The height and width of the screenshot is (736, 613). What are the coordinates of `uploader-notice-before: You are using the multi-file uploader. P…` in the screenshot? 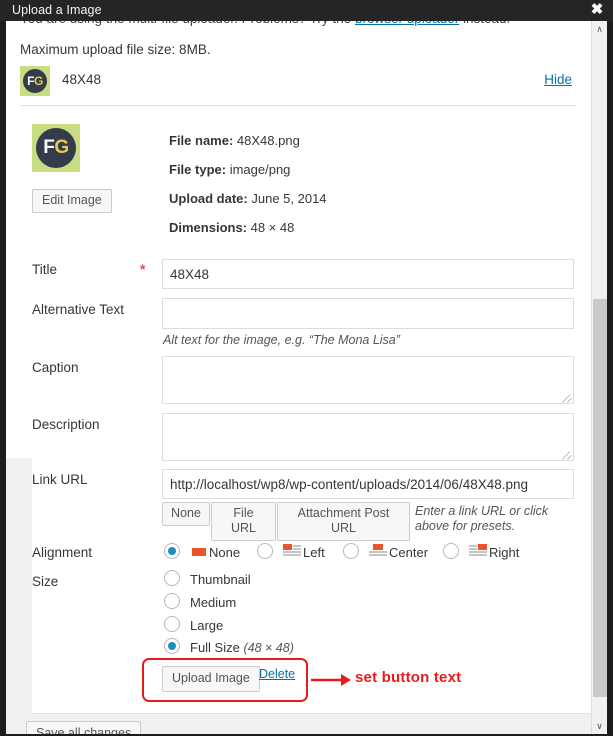 It's located at (187, 23).